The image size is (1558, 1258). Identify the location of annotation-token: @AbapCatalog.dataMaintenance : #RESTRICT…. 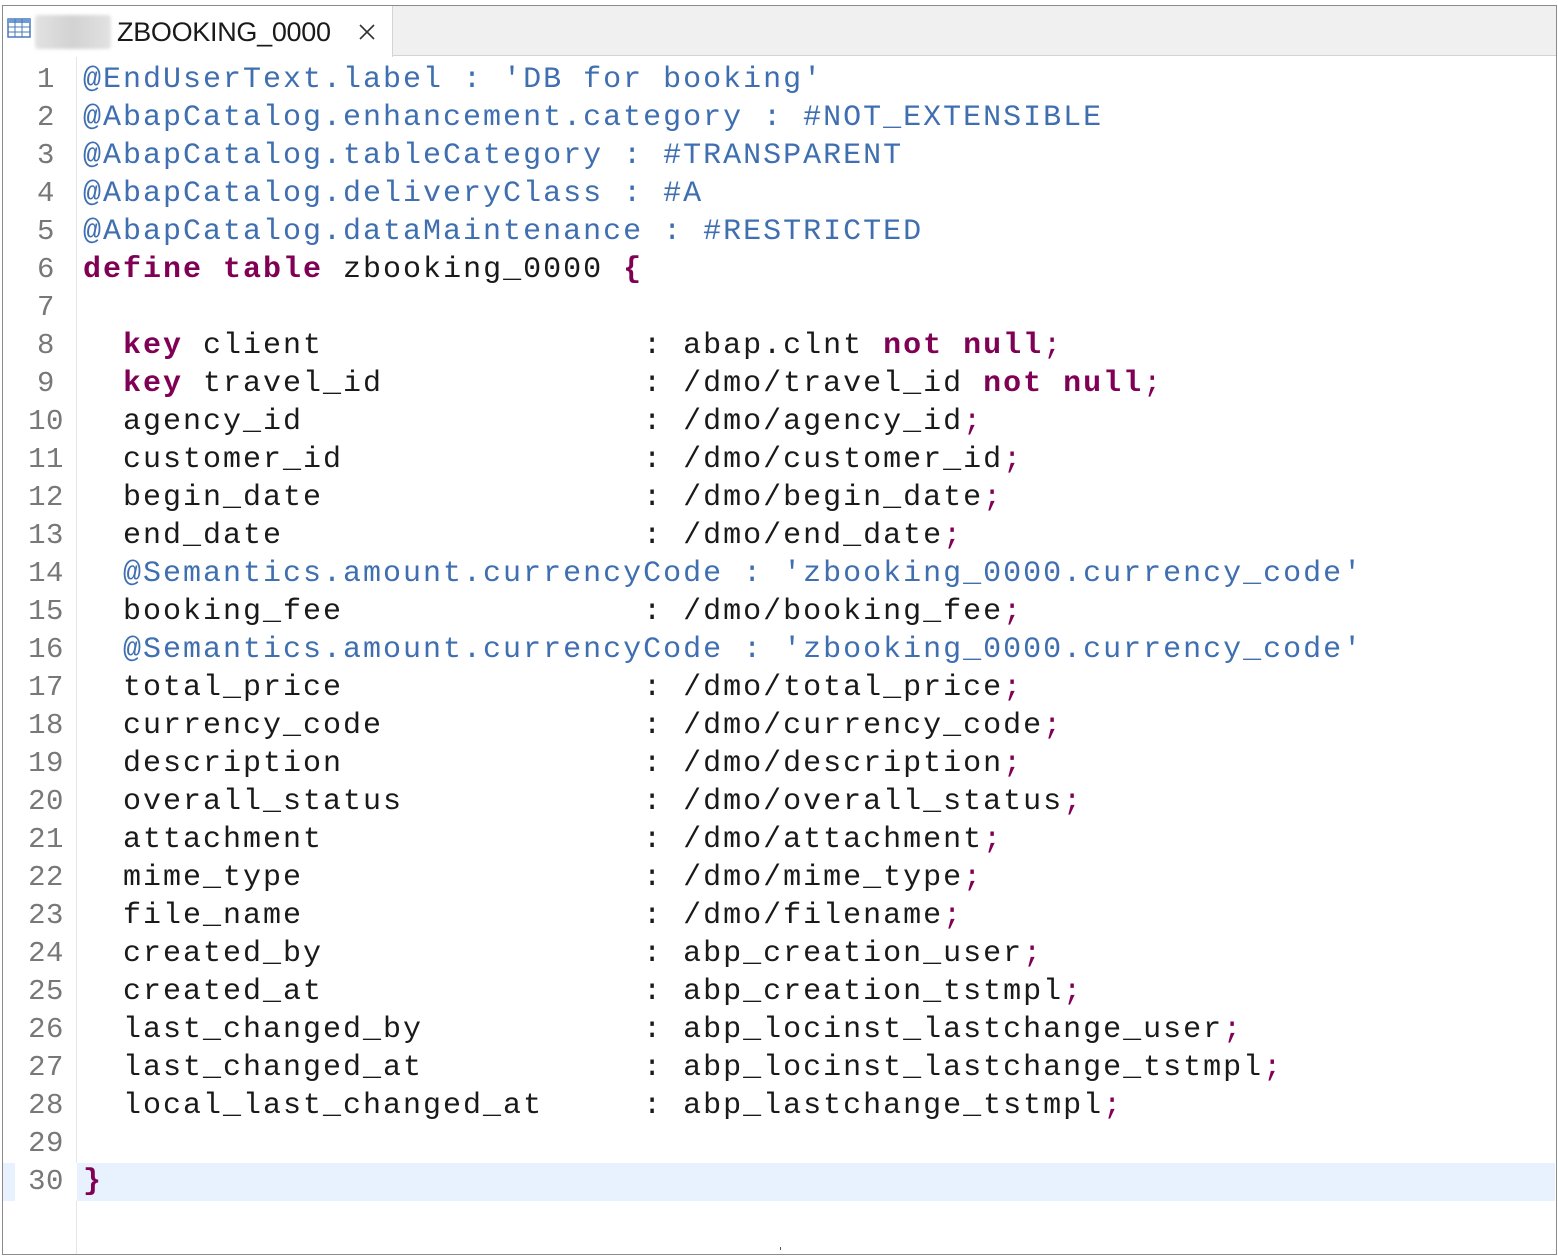
(503, 232).